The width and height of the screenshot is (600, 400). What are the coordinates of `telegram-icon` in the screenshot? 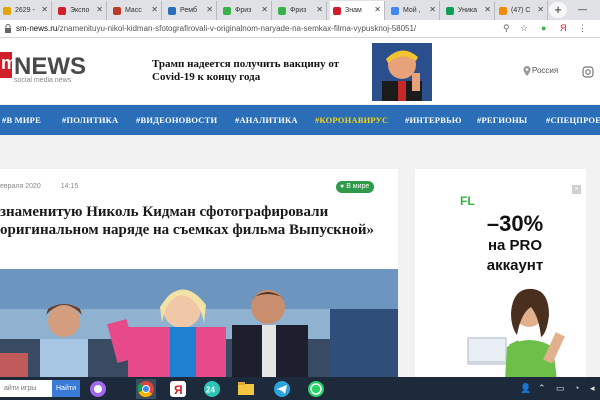 It's located at (282, 389).